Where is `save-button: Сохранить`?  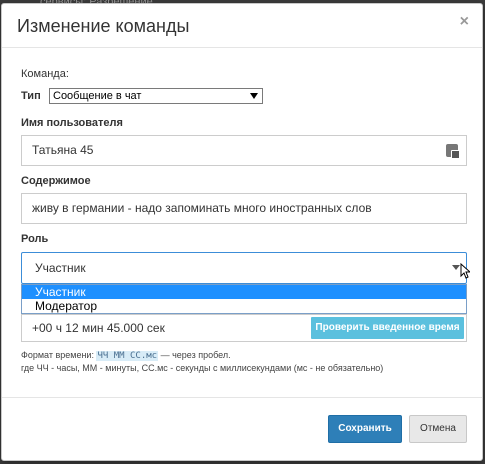
save-button: Сохранить is located at coordinates (365, 429).